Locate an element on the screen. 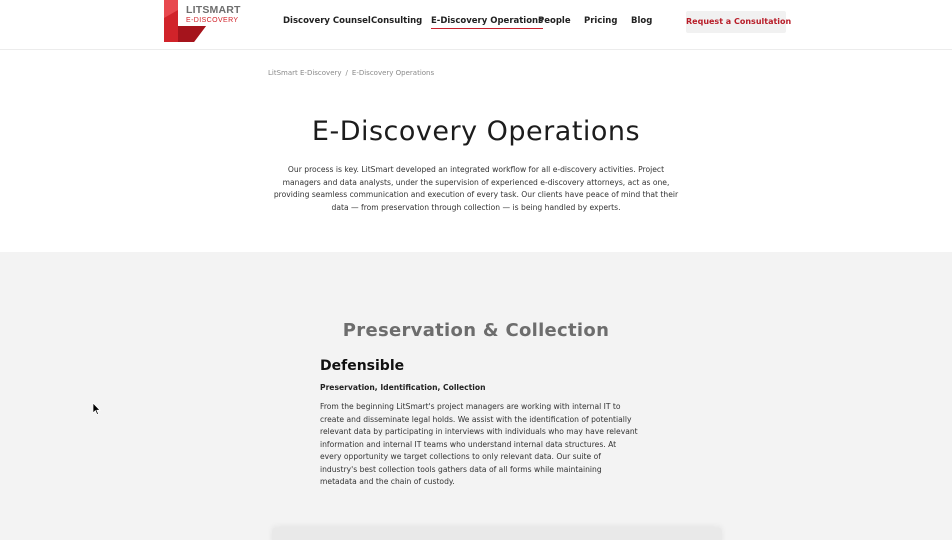 The image size is (952, 540). nav-item-consulting: Consulting is located at coordinates (396, 21).